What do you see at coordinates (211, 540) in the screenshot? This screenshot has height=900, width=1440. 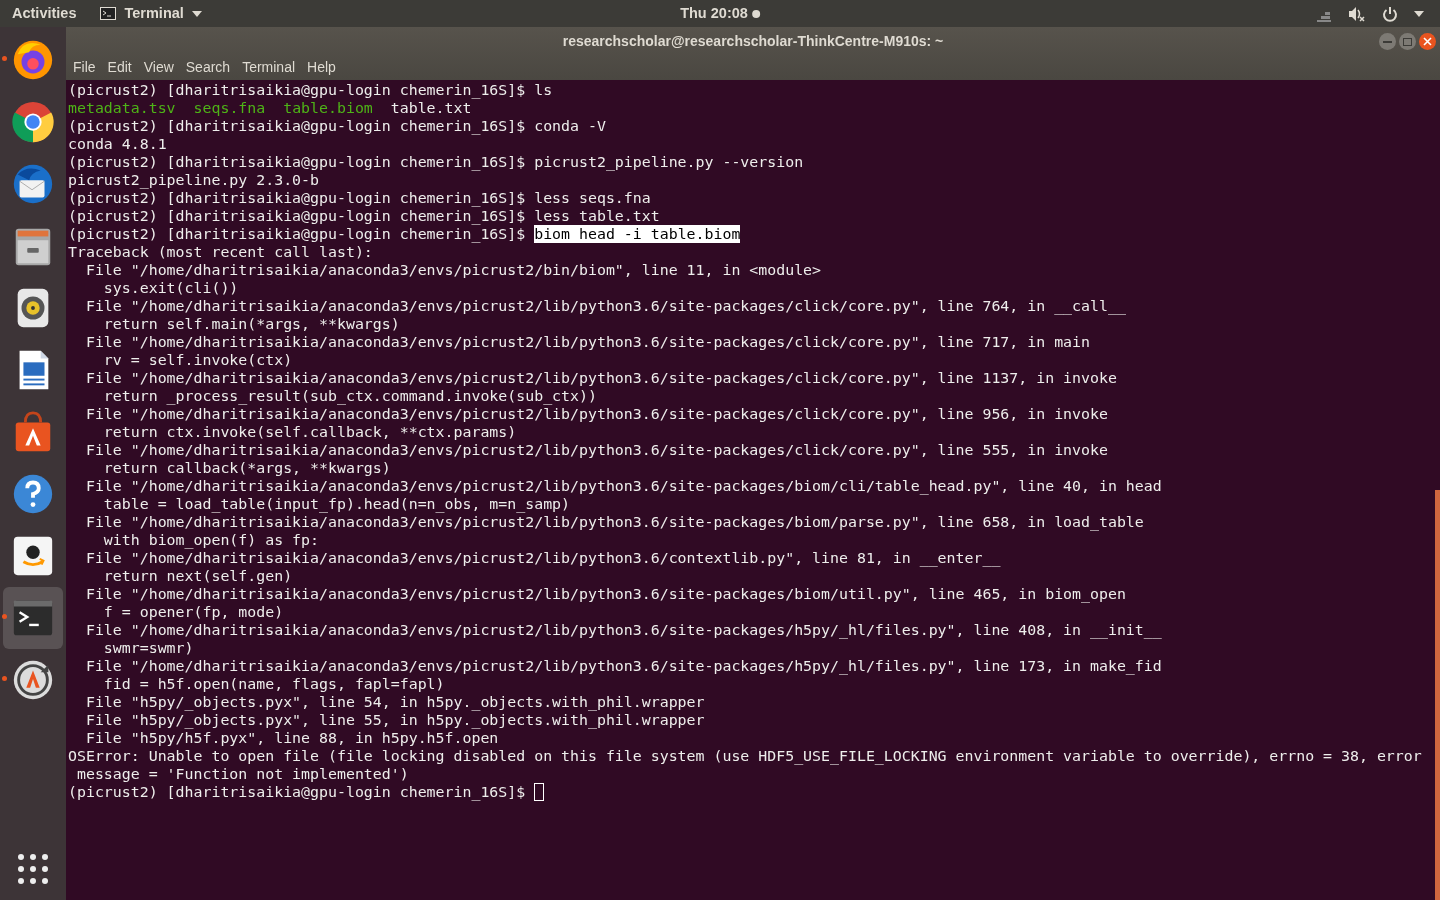 I see `terminal-line: with biom_open(f) as fp:` at bounding box center [211, 540].